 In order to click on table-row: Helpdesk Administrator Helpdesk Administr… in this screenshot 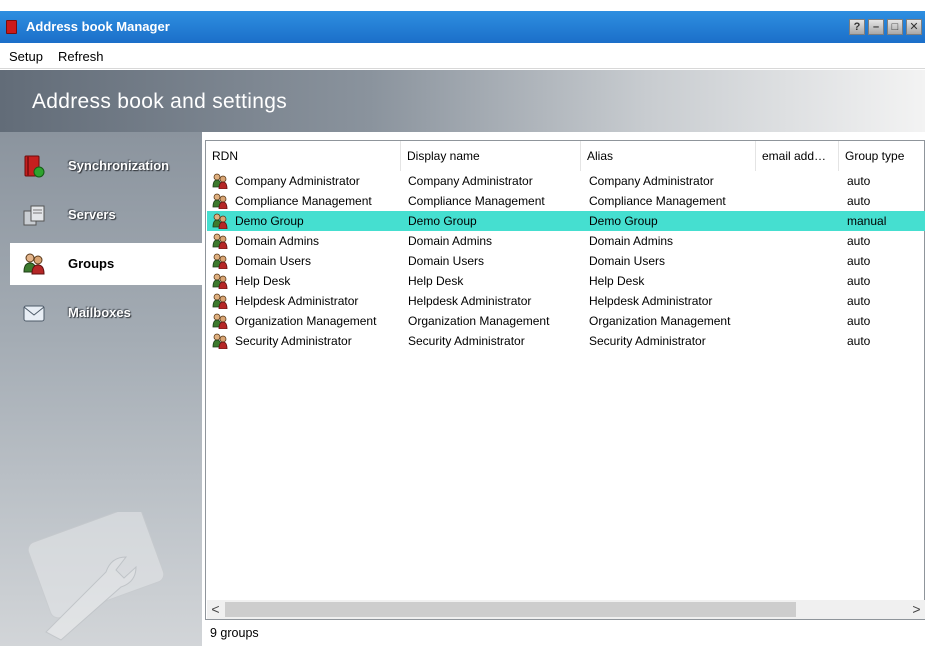, I will do `click(566, 301)`.